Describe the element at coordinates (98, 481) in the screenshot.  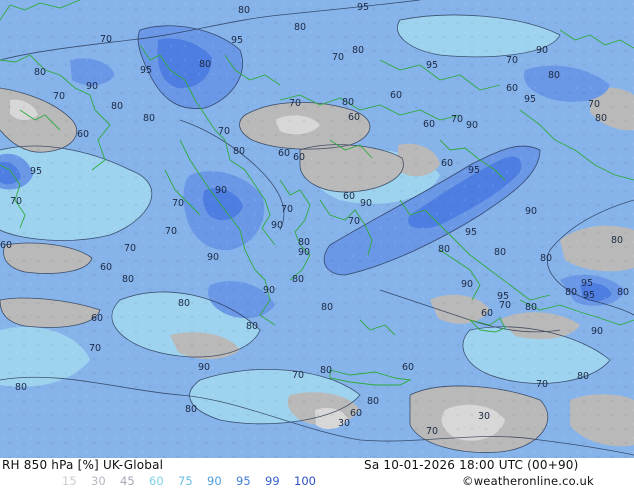
I see `legend-level-30: 30` at that location.